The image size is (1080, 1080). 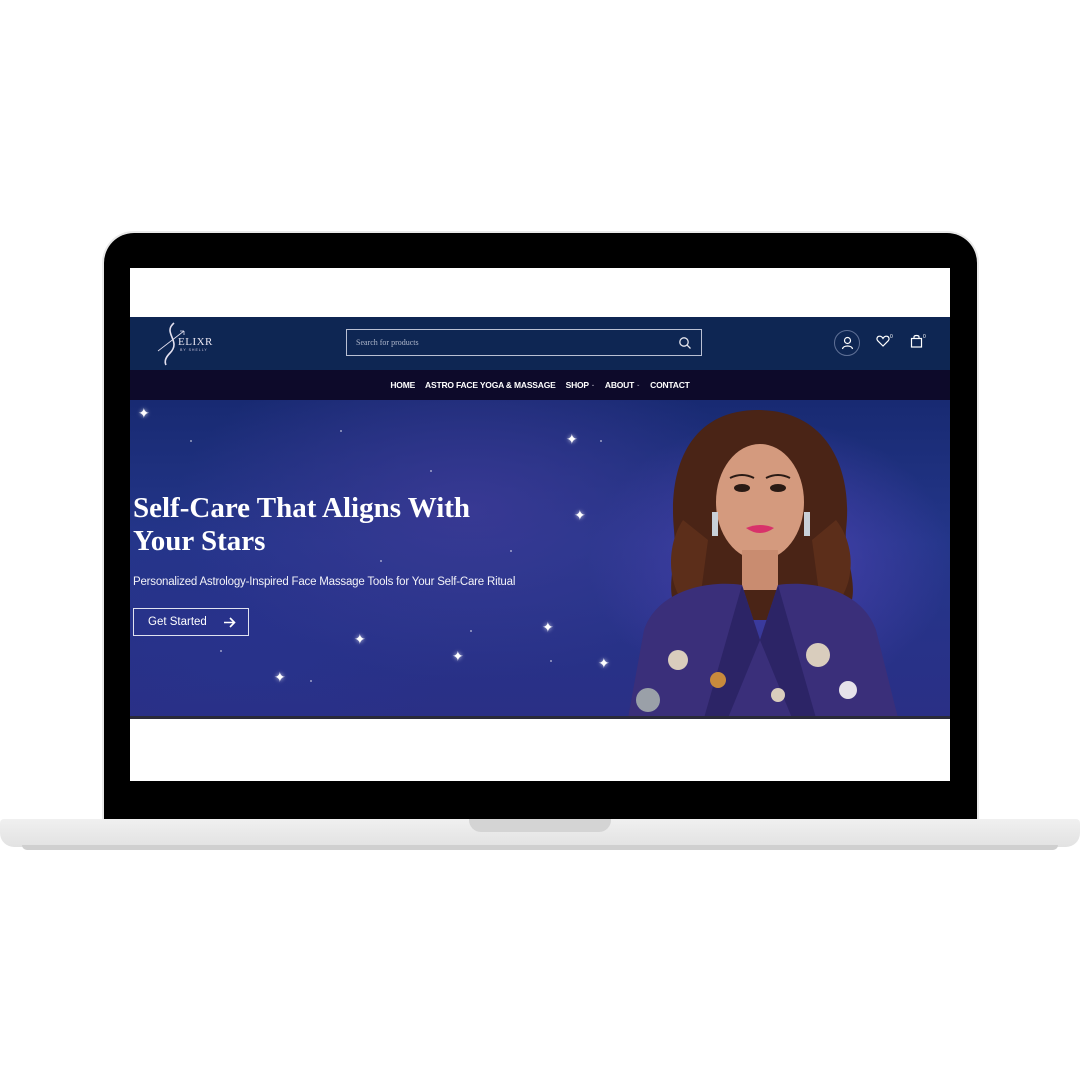 I want to click on site-header: ELIXR BY SHELLY 0, so click(x=540, y=343).